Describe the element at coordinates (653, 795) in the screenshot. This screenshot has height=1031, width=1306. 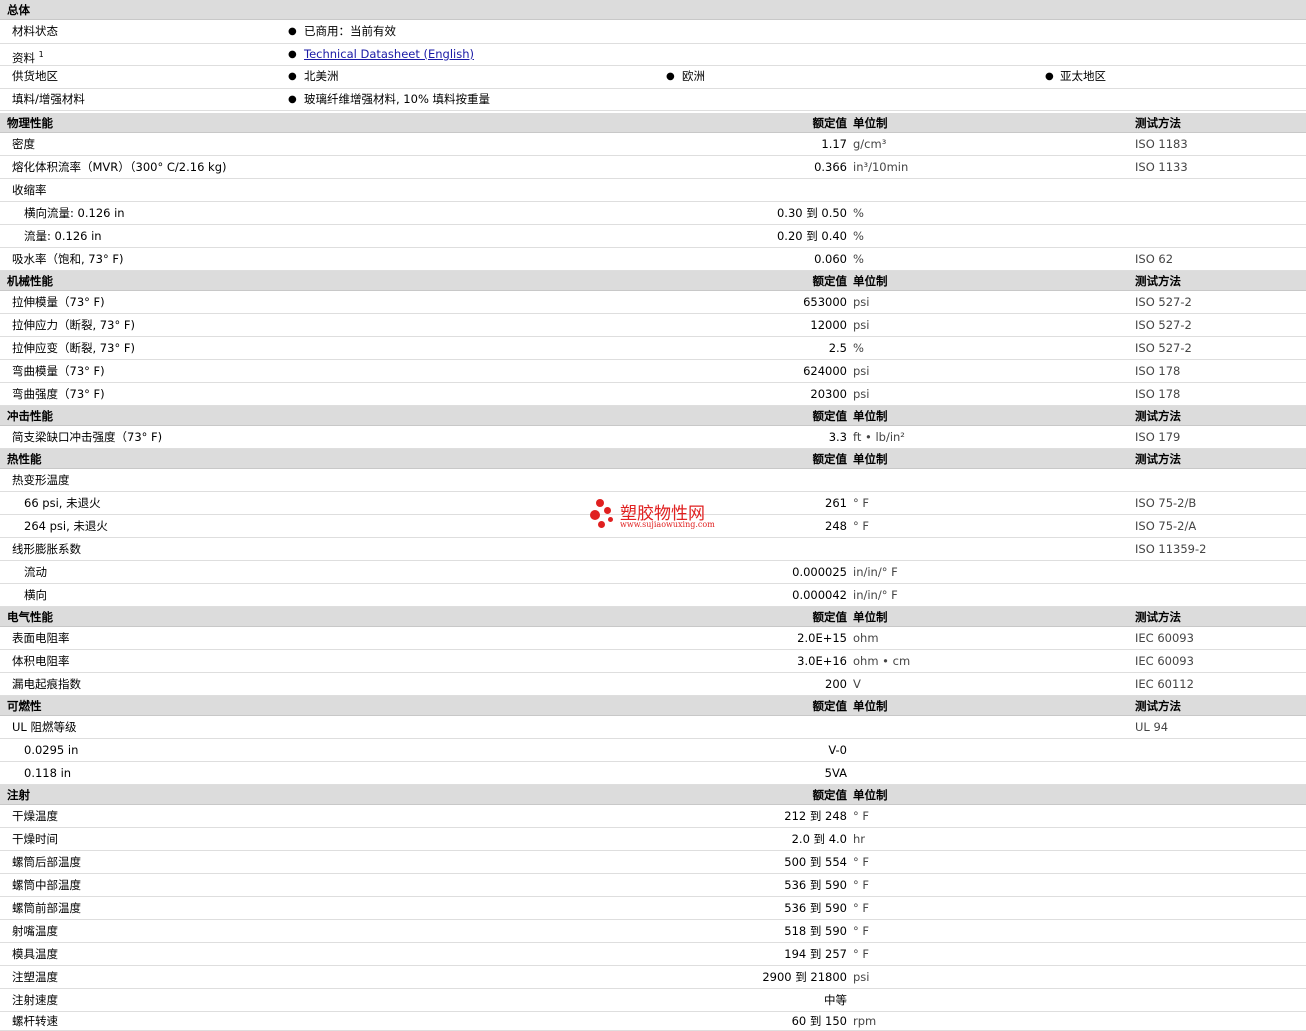
I see `section-header: 注射 额定值 单位制` at that location.